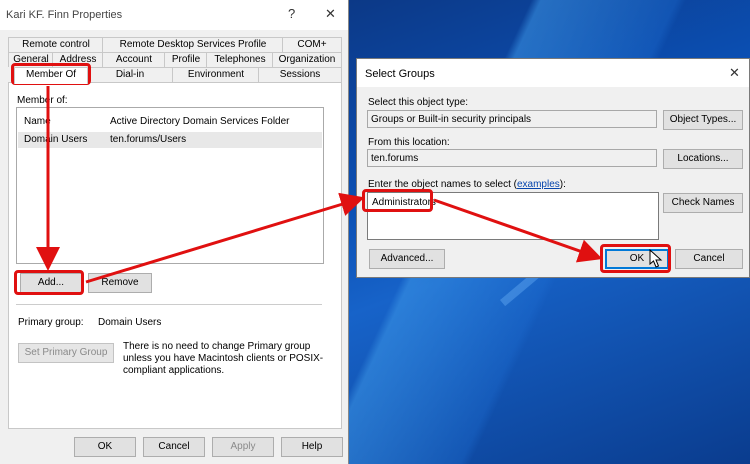  I want to click on cancel-button: Cancel, so click(174, 447).